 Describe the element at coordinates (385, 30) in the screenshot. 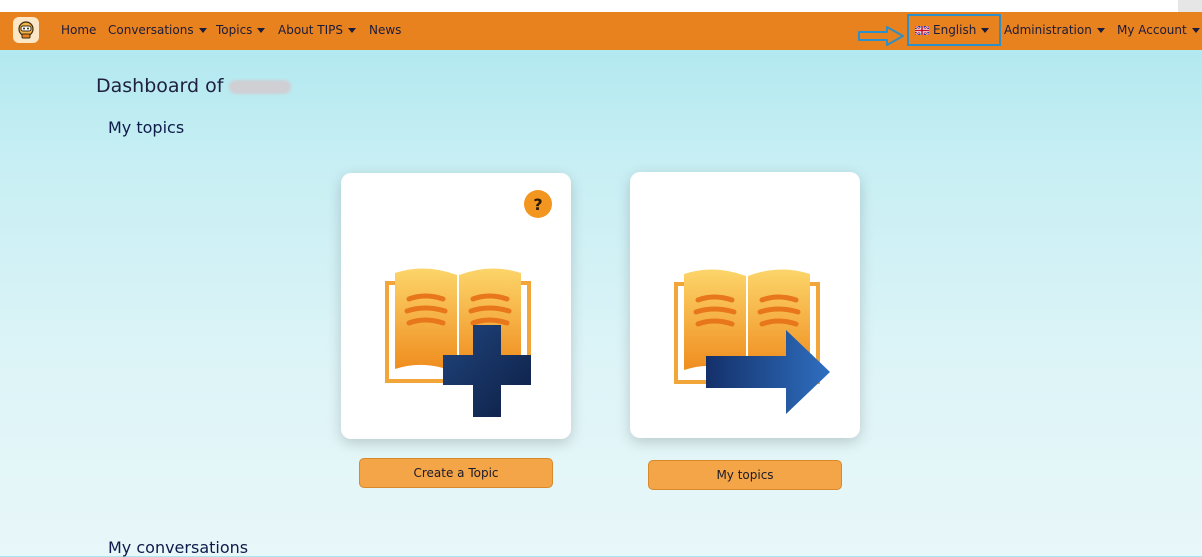

I see `nav-news: News` at that location.